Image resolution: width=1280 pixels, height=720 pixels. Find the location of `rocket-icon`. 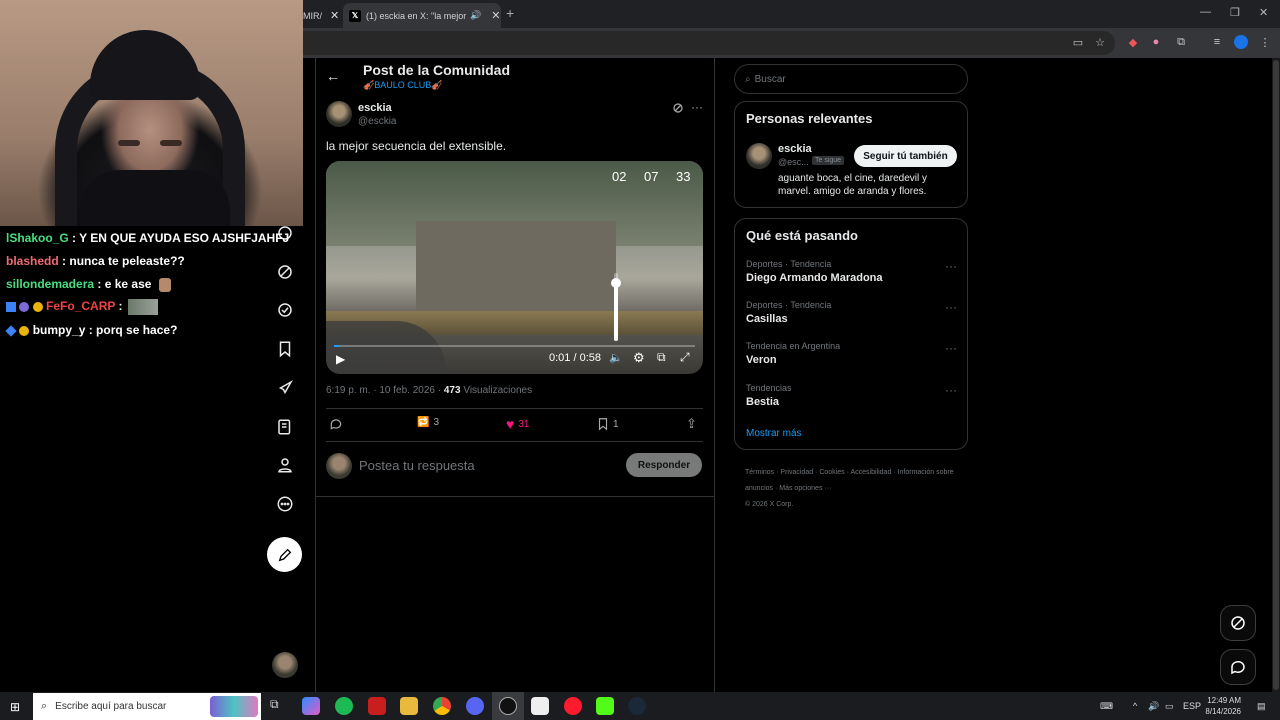

rocket-icon is located at coordinates (285, 388).